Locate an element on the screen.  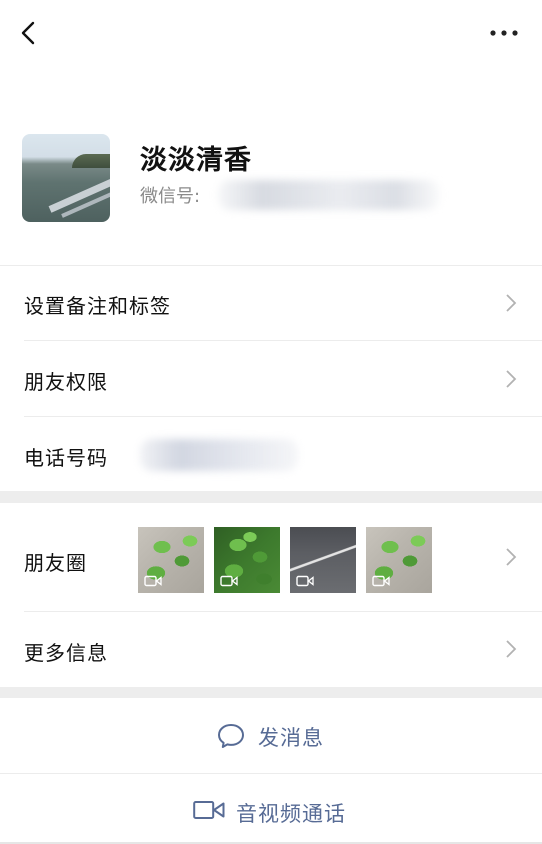
video-call-button: 音视频通话 is located at coordinates (271, 808).